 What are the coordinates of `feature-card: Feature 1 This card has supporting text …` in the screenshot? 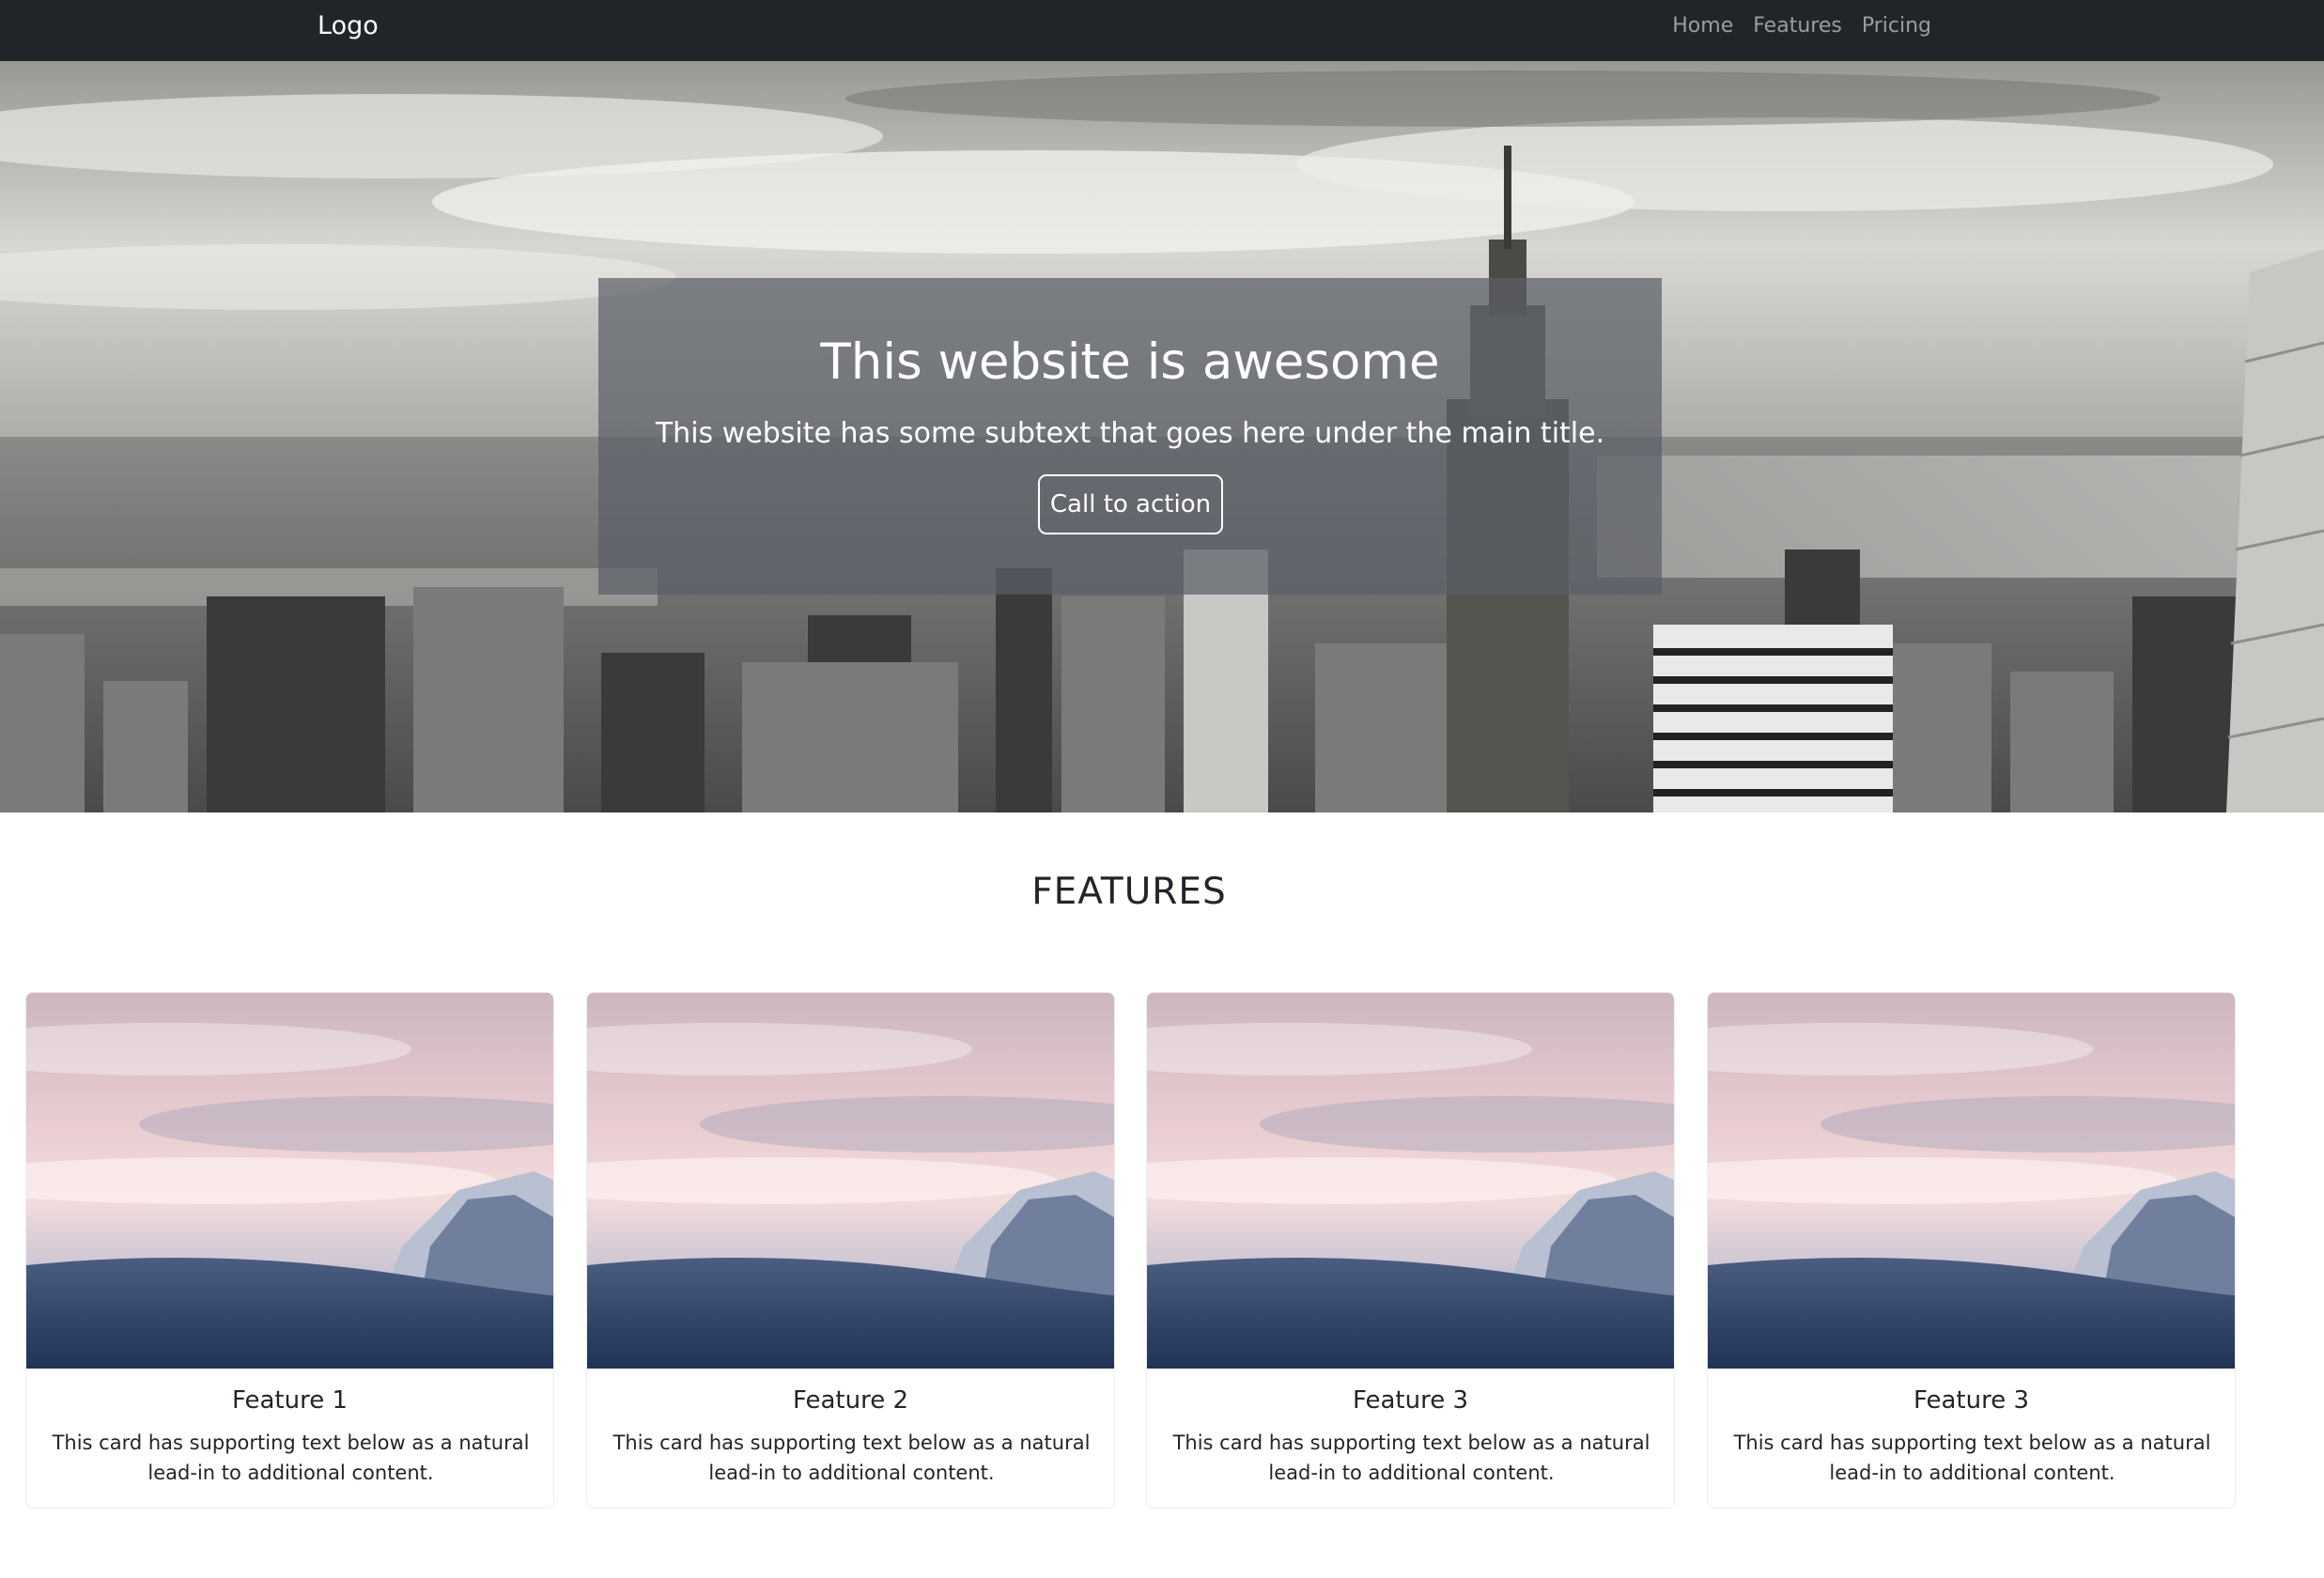 It's located at (289, 1250).